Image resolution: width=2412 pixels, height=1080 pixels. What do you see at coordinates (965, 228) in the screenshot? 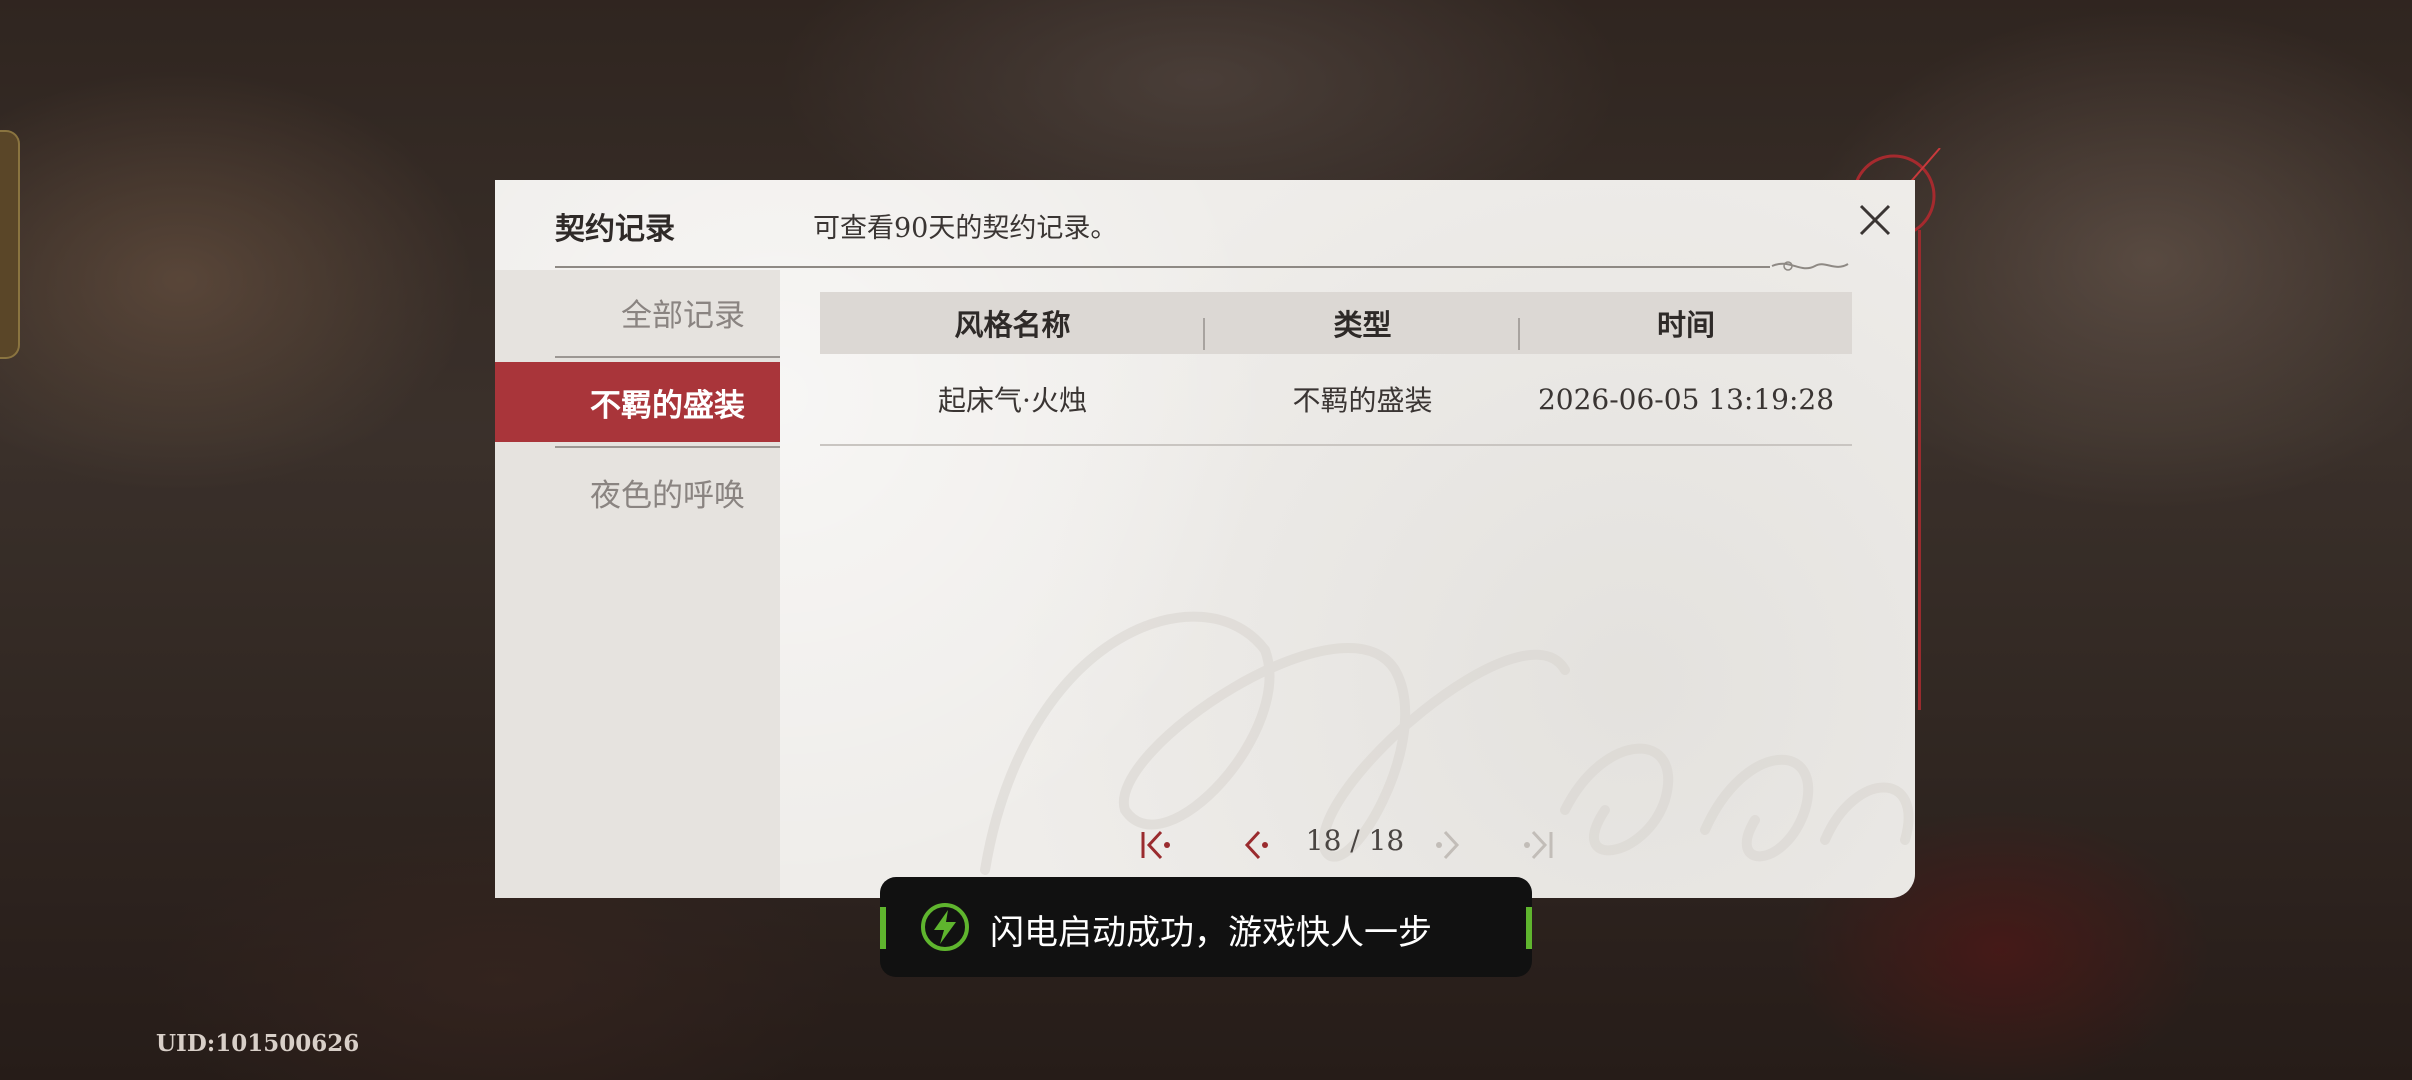
I see `dialog-subtitle: 可查看90天的契约记录。` at bounding box center [965, 228].